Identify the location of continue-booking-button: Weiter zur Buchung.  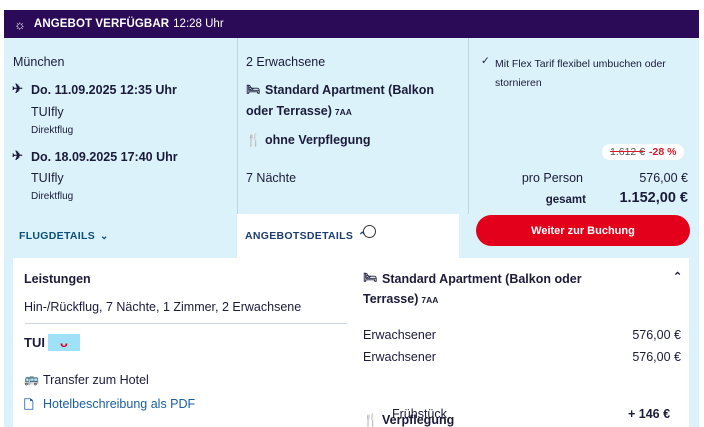
(583, 230).